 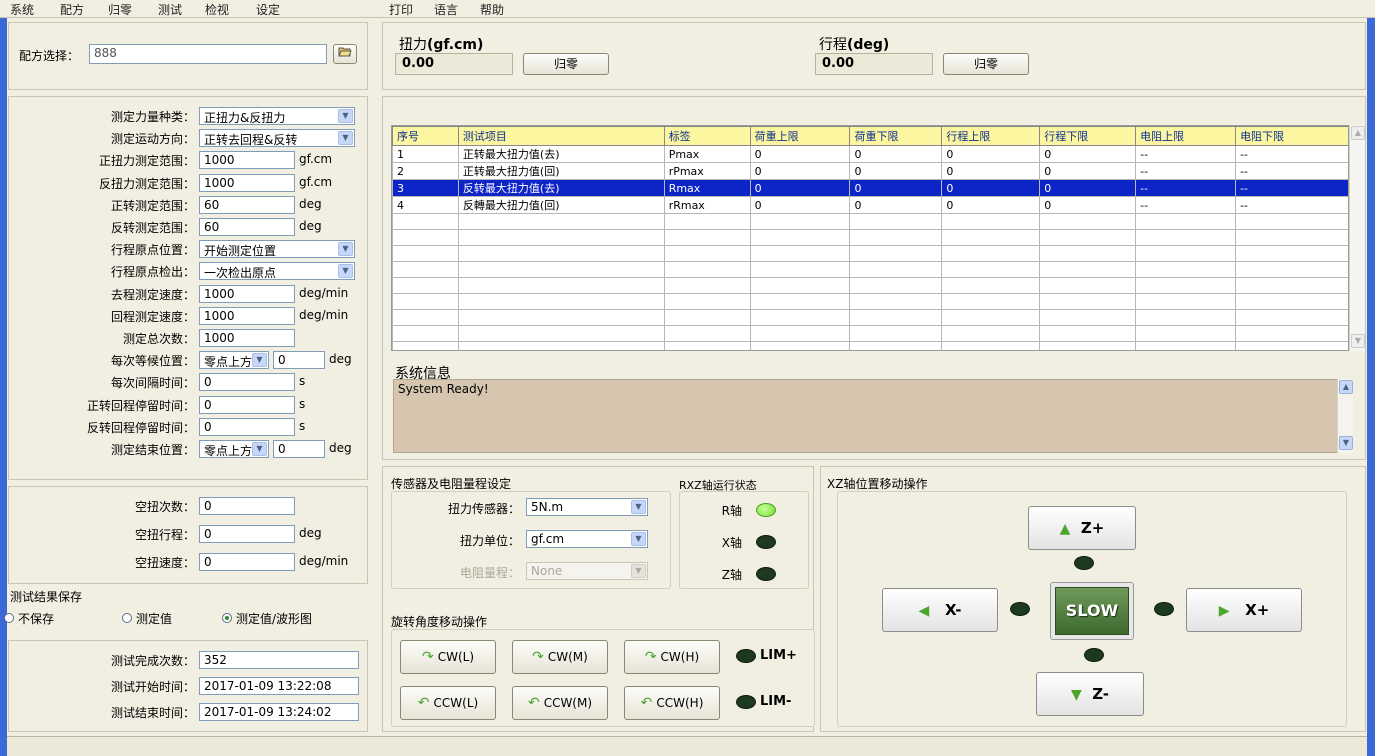 What do you see at coordinates (1186, 136) in the screenshot?
I see `column-header: 电阻上限` at bounding box center [1186, 136].